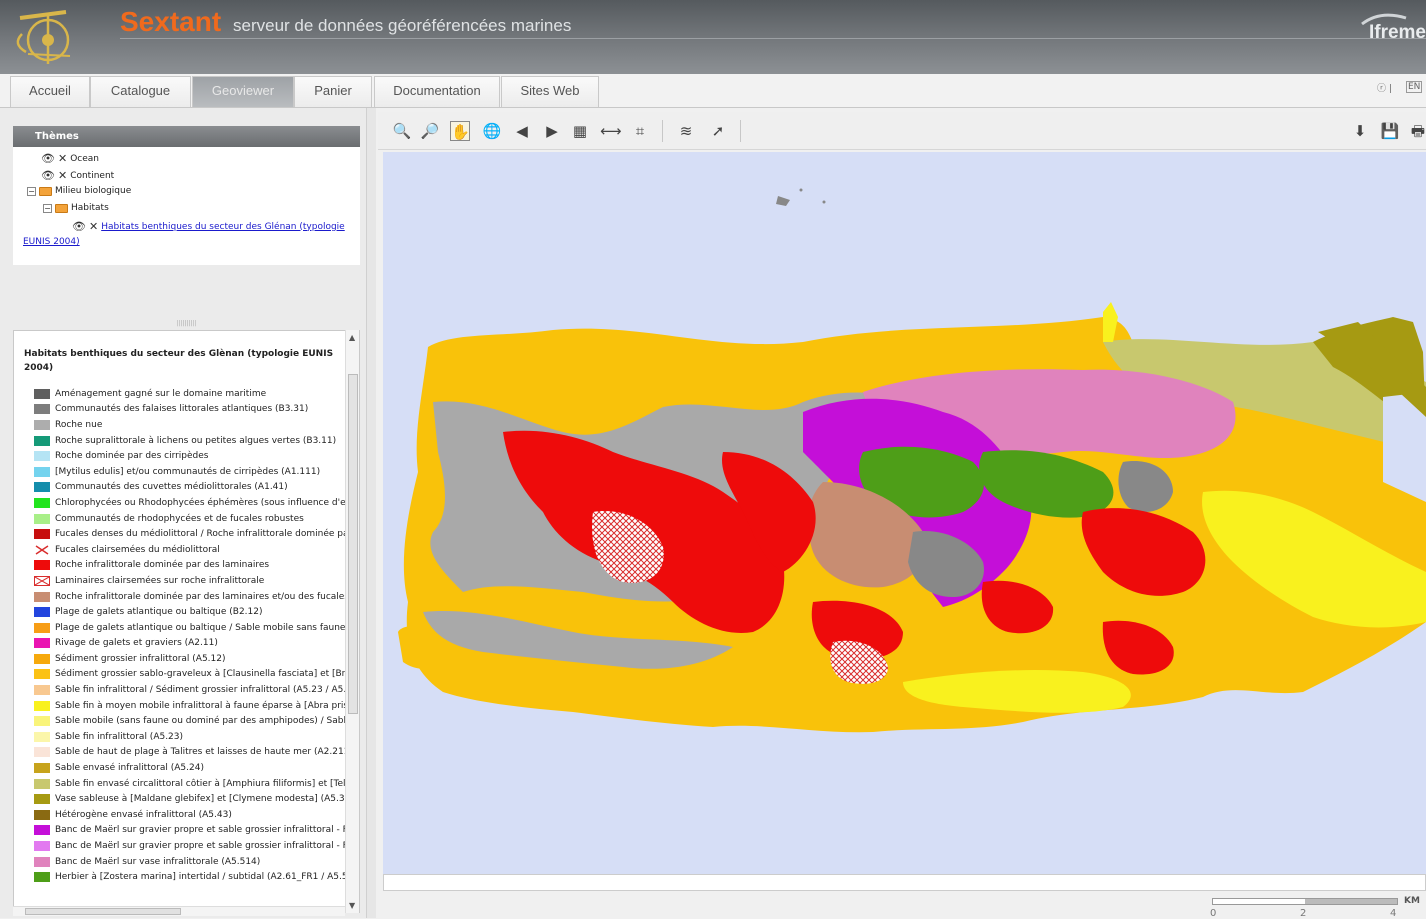 The height and width of the screenshot is (919, 1426). I want to click on zoom-in-icon: 🔍, so click(402, 131).